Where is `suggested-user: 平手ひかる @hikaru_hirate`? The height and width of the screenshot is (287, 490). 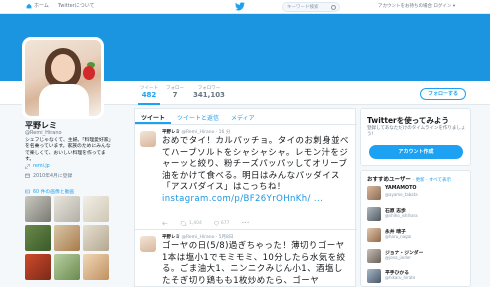
suggested-user: 平手ひかる @hikaru_hirate is located at coordinates (417, 278).